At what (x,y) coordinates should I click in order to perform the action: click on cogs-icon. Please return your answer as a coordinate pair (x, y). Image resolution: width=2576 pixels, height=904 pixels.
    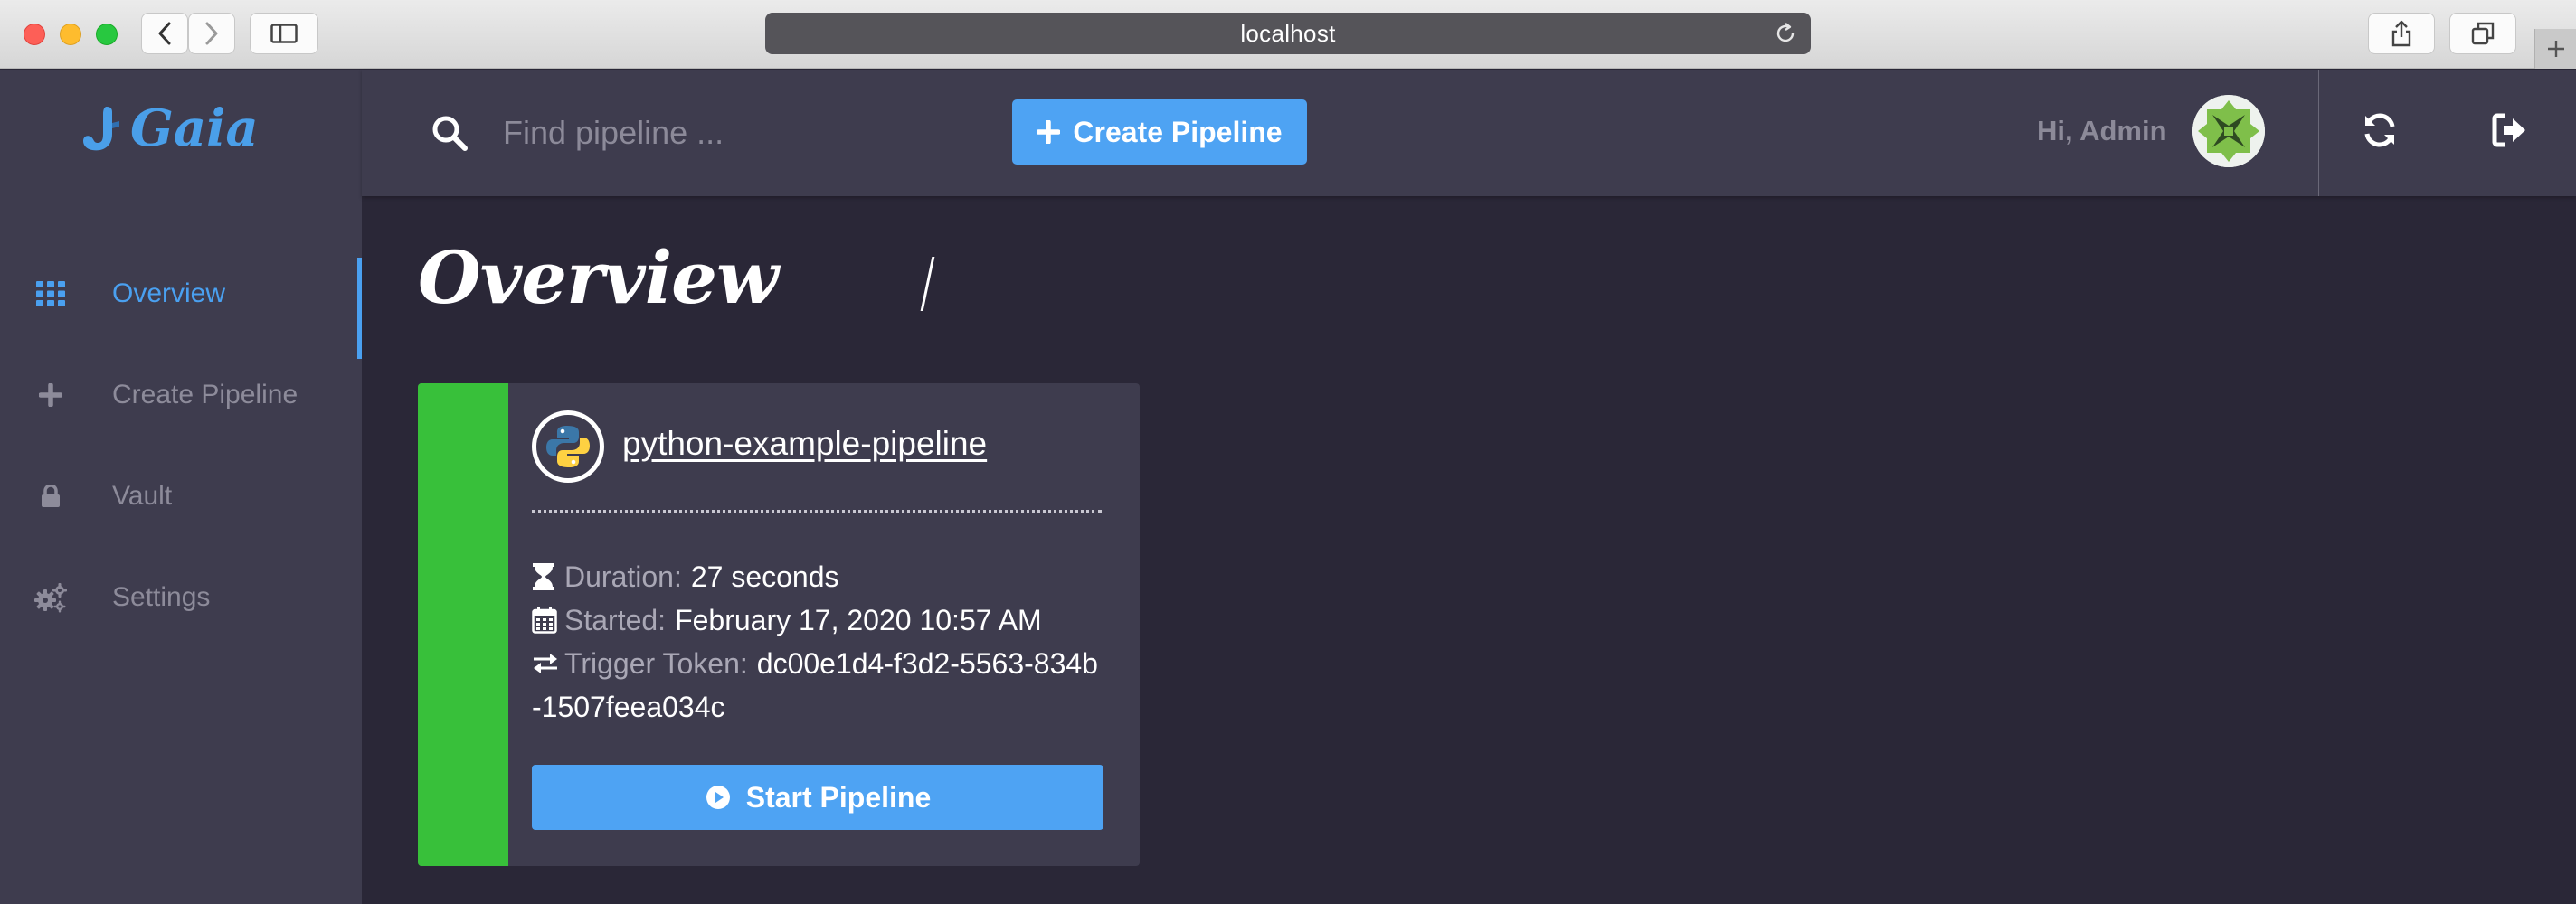
    Looking at the image, I should click on (50, 597).